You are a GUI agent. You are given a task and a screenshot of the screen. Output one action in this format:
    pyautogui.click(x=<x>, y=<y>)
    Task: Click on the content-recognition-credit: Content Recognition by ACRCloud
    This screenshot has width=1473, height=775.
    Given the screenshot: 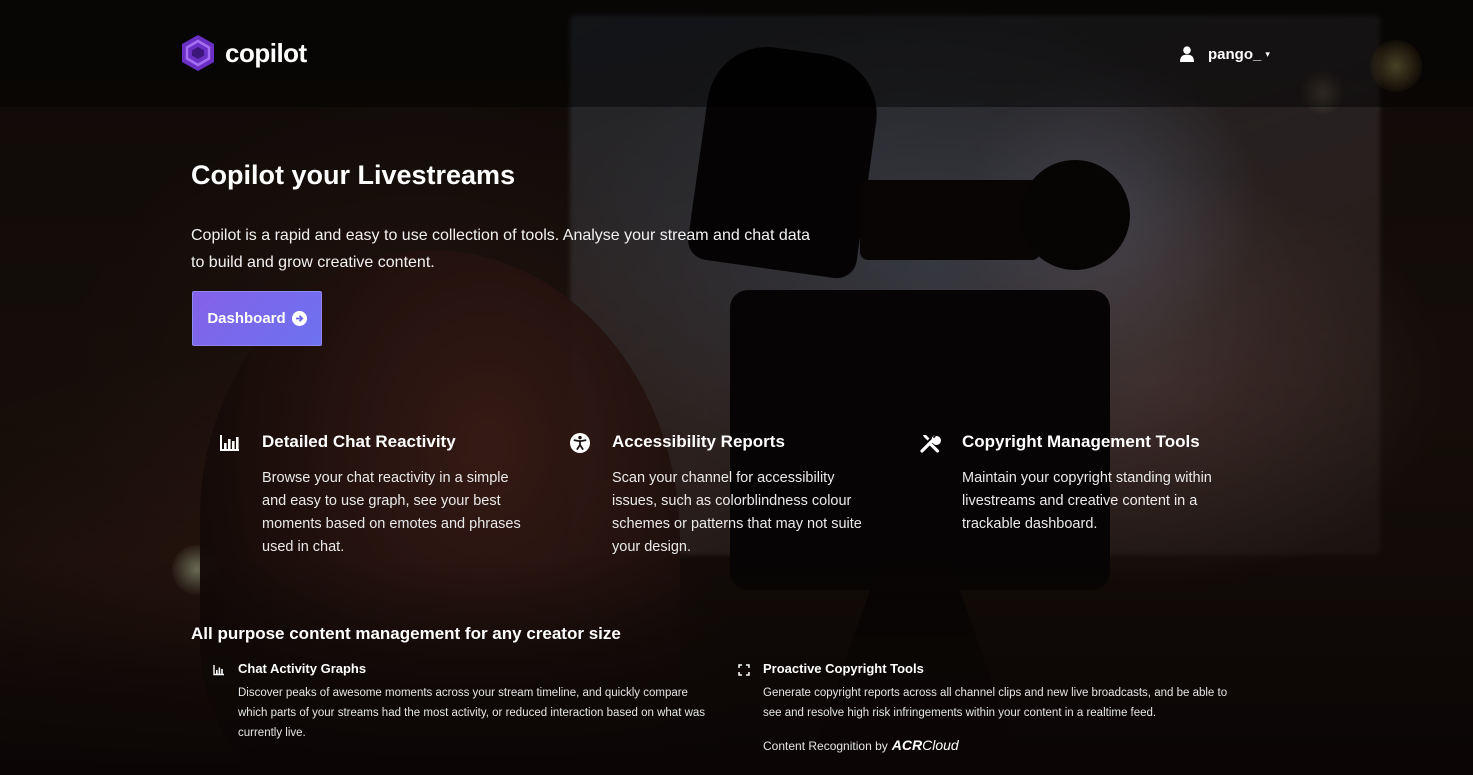 What is the action you would take?
    pyautogui.click(x=861, y=745)
    